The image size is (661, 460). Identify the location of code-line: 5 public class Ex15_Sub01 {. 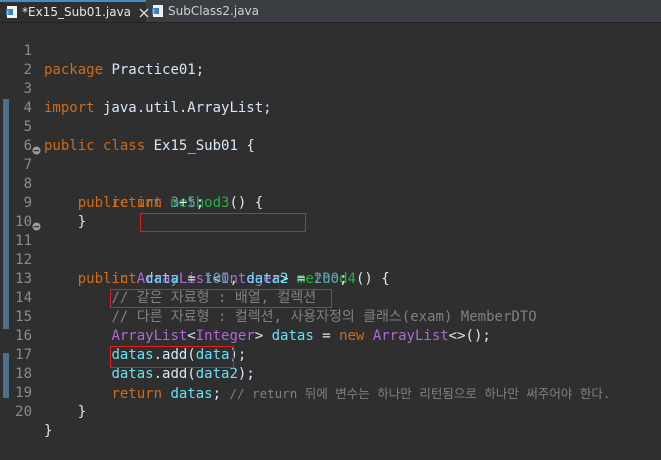
(330, 126).